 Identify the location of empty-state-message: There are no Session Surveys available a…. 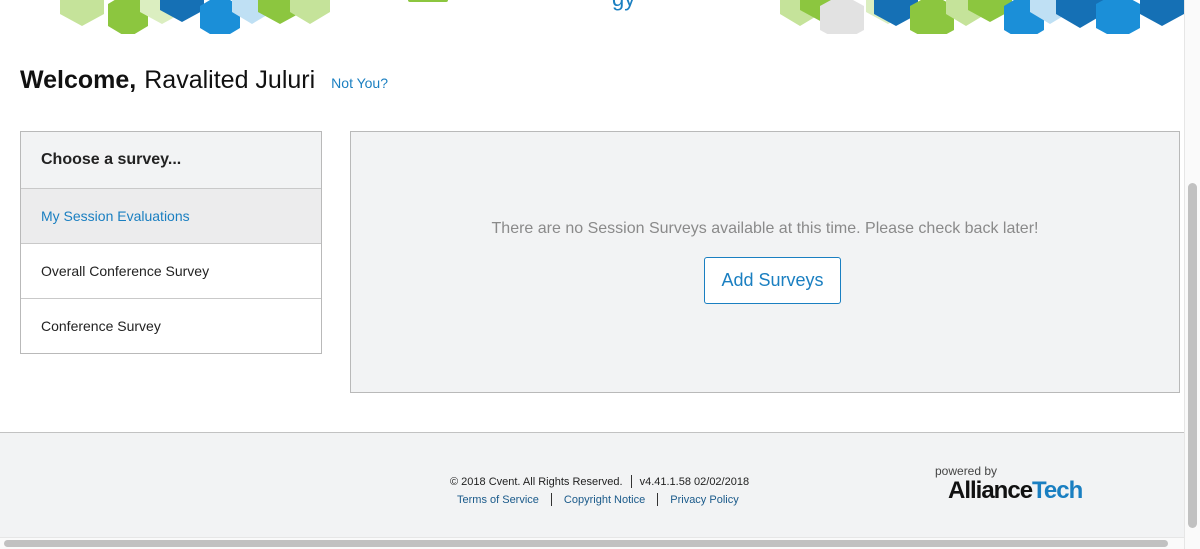
(765, 228).